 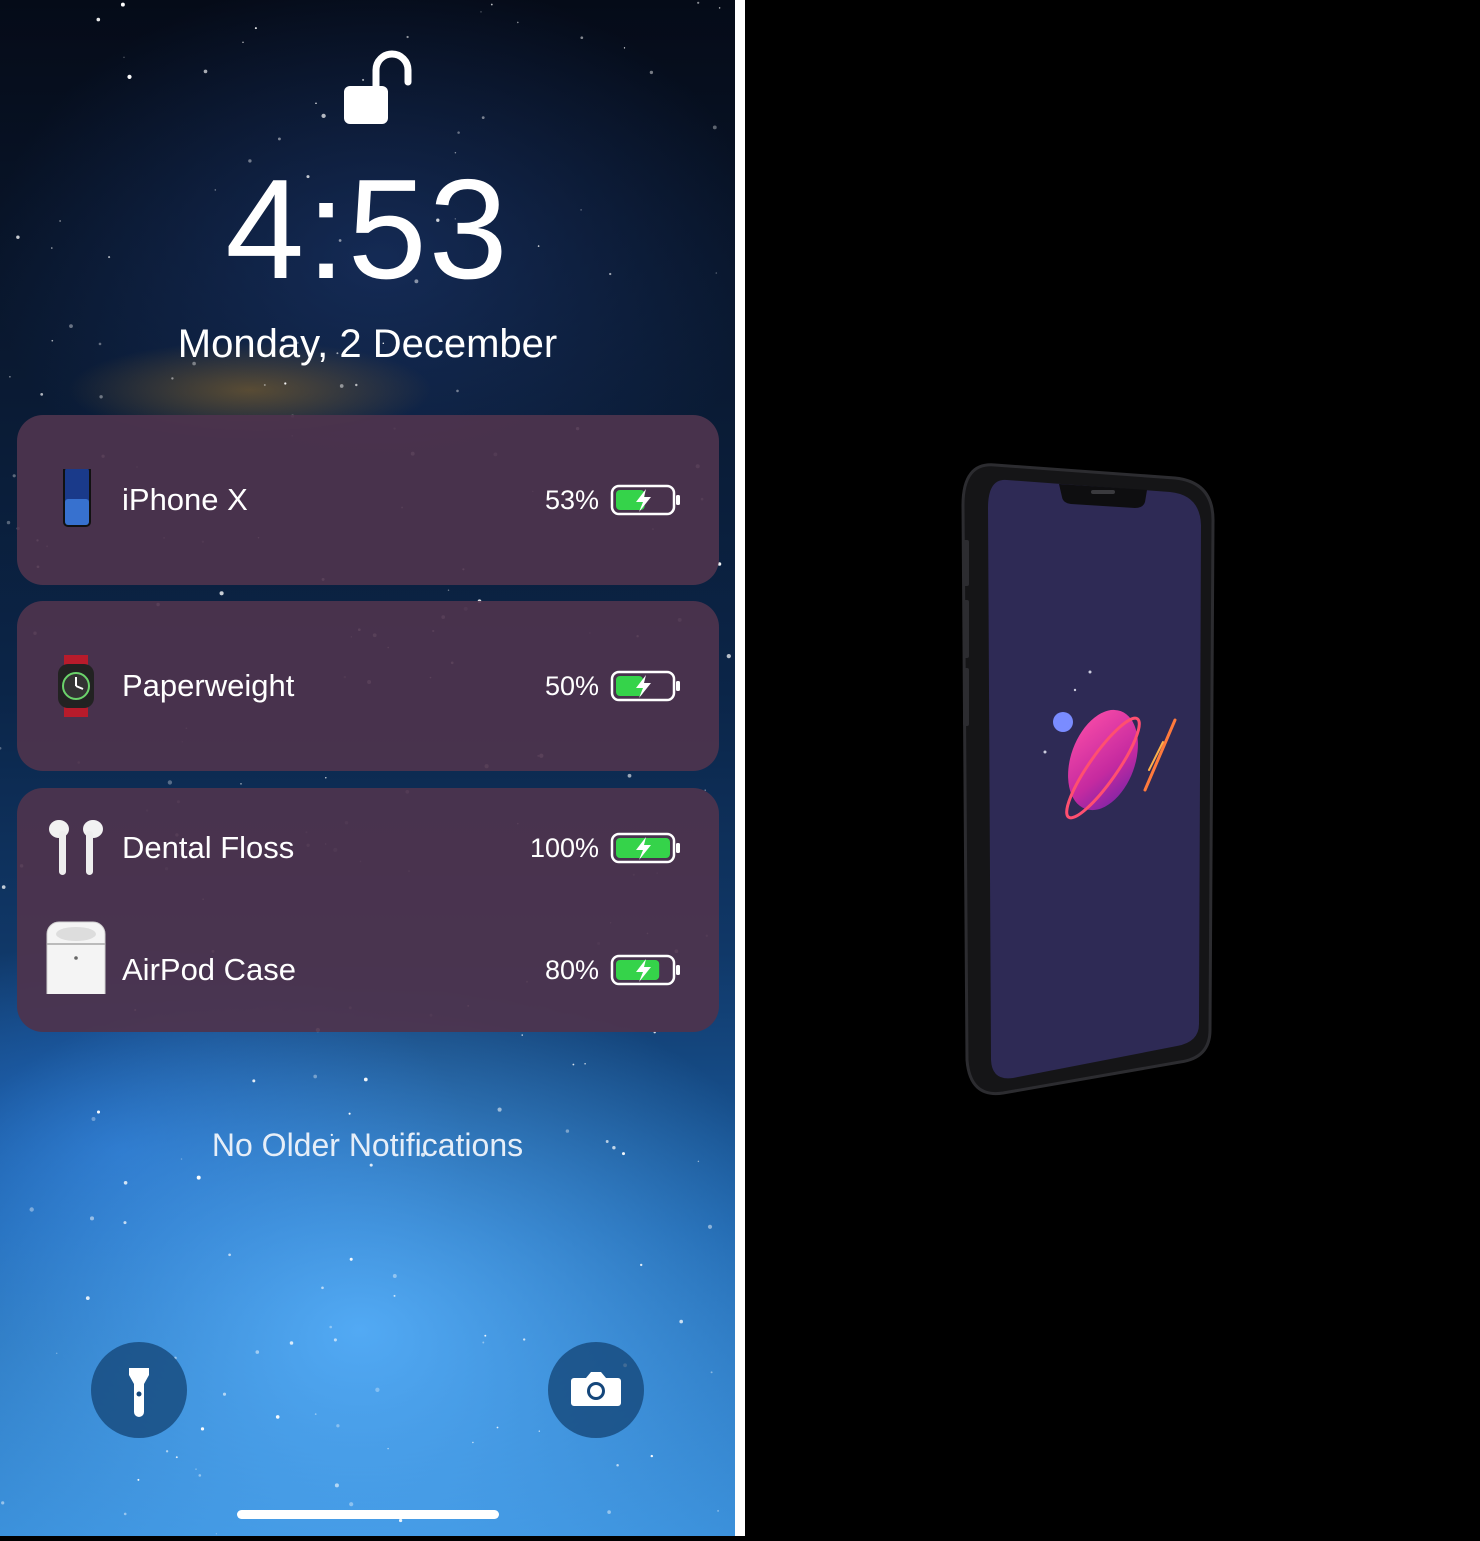 What do you see at coordinates (367, 344) in the screenshot?
I see `clock-date: Monday, 2 December` at bounding box center [367, 344].